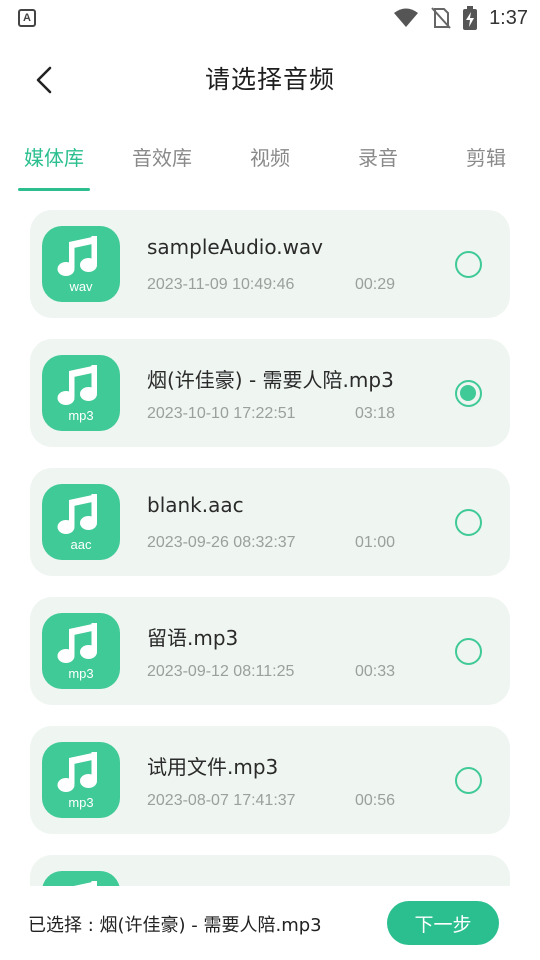 This screenshot has width=540, height=960. I want to click on file-name: 试用文件.mp3, so click(213, 767).